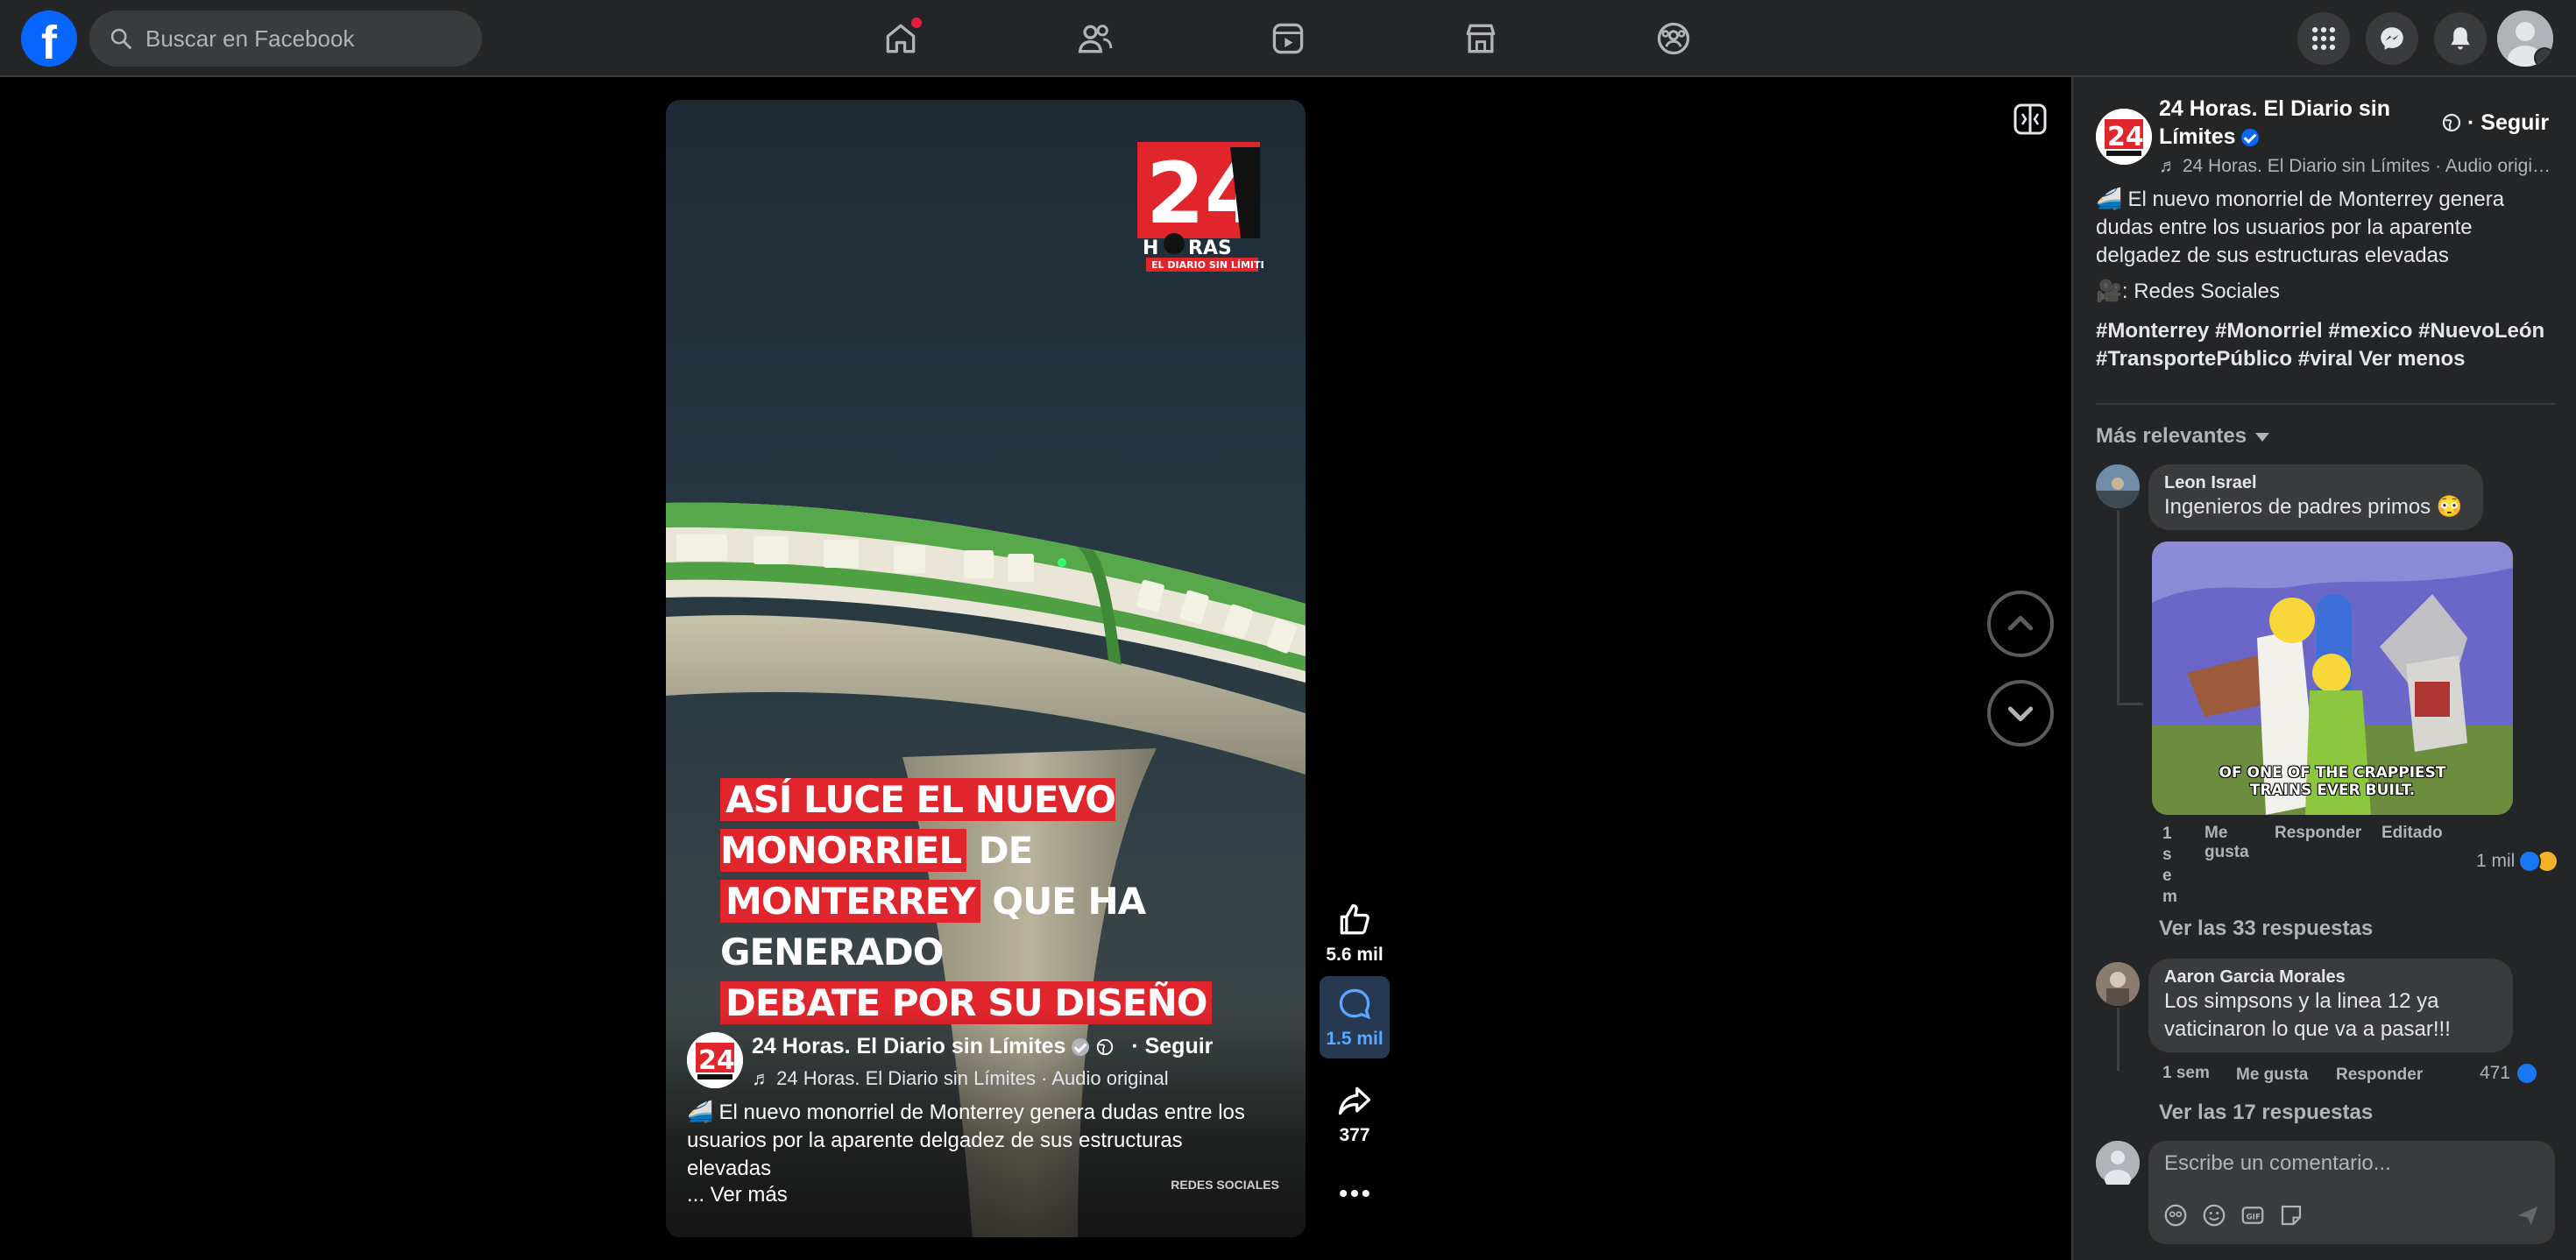 Image resolution: width=2576 pixels, height=1260 pixels. I want to click on see-more-link: ... Ver más, so click(737, 1195).